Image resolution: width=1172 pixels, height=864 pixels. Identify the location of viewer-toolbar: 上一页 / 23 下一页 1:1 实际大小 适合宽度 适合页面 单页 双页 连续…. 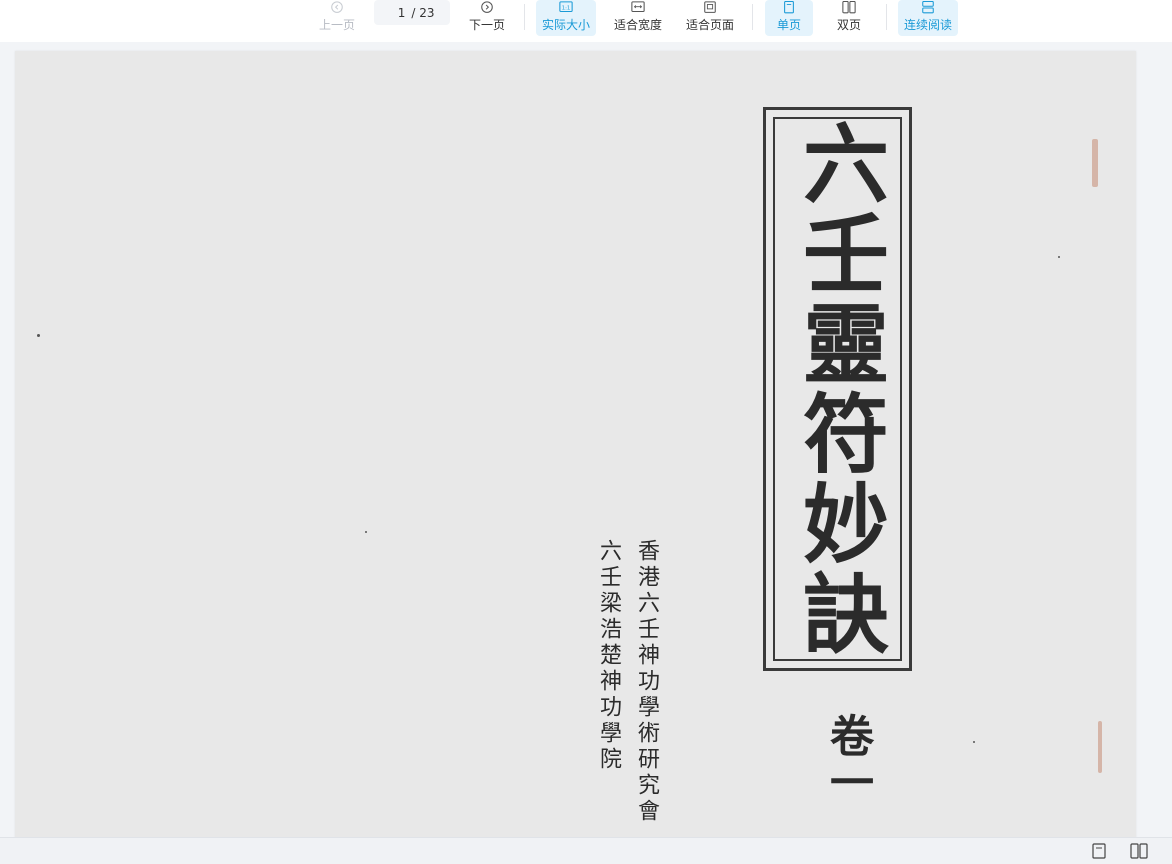
(586, 21).